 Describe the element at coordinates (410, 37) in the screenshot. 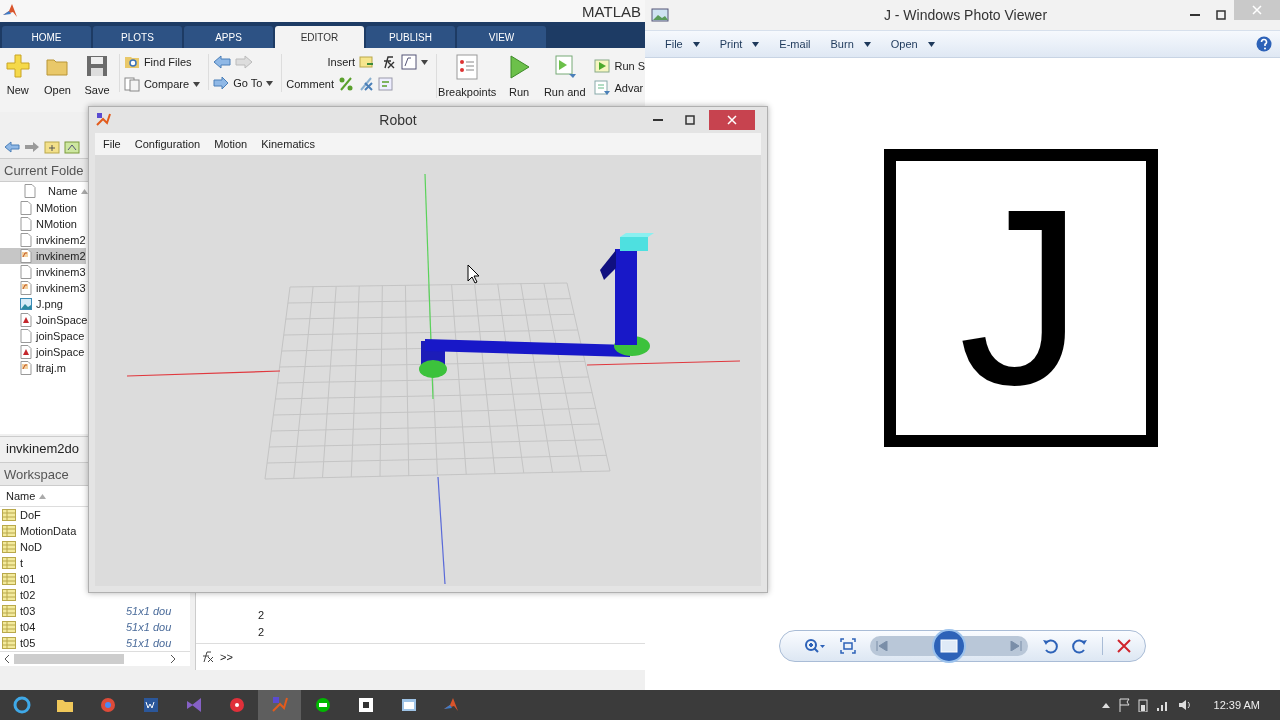

I see `ribbon-tab: PUBLISH` at that location.